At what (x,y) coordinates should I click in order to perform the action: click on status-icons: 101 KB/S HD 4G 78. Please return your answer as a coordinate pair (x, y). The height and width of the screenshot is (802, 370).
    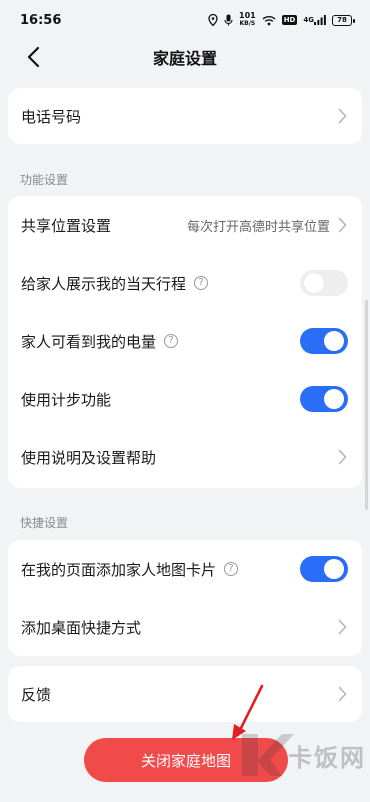
    Looking at the image, I should click on (281, 20).